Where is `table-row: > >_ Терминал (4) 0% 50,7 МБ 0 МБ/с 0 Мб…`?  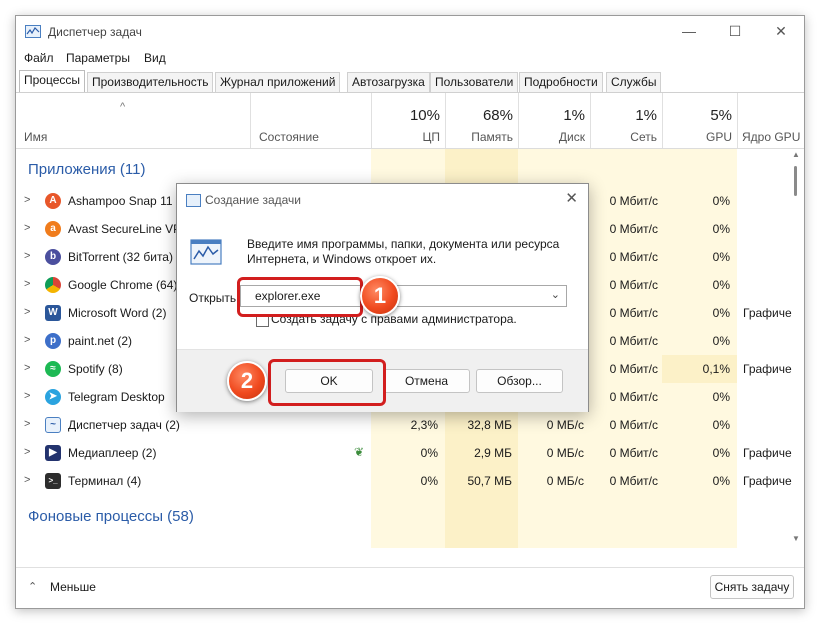 table-row: > >_ Терминал (4) 0% 50,7 МБ 0 МБ/с 0 Мб… is located at coordinates (410, 481).